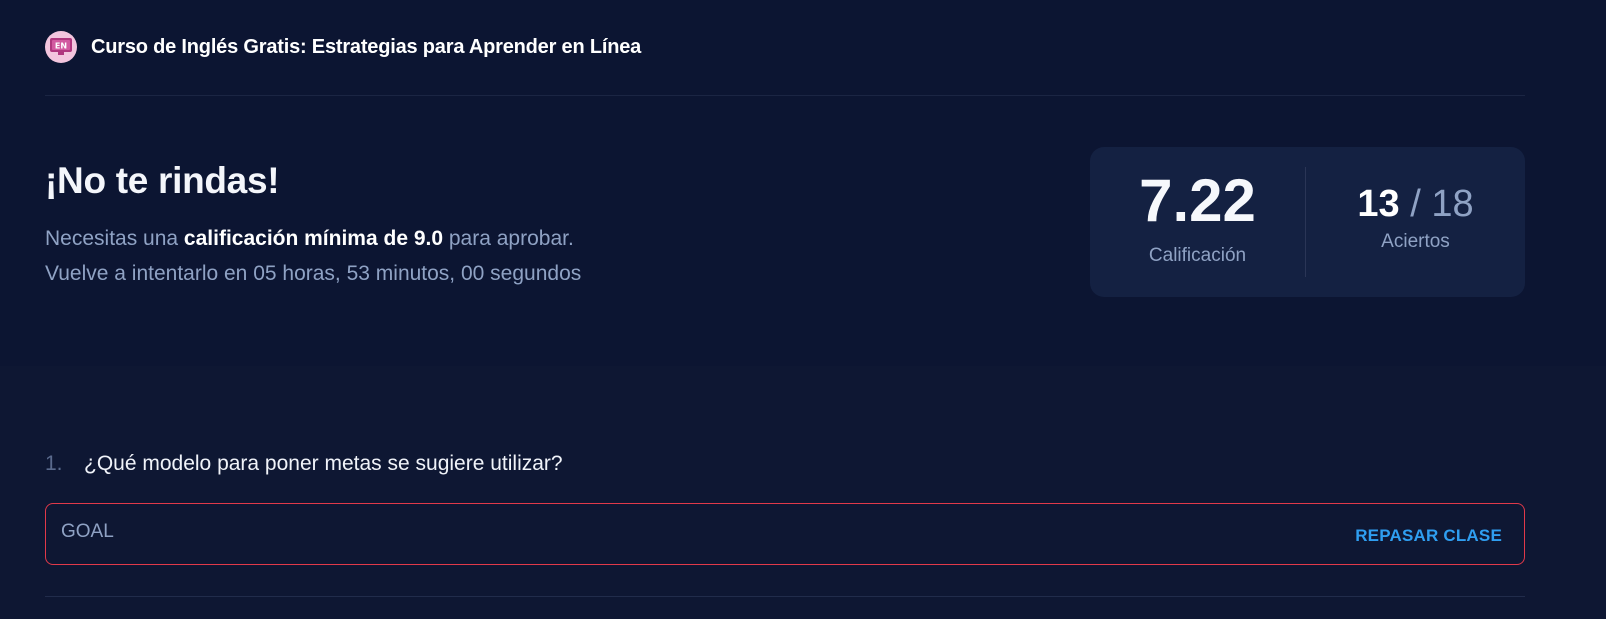 The image size is (1606, 619). What do you see at coordinates (508, 238) in the screenshot?
I see `min-grade-suffix: para aprobar.` at bounding box center [508, 238].